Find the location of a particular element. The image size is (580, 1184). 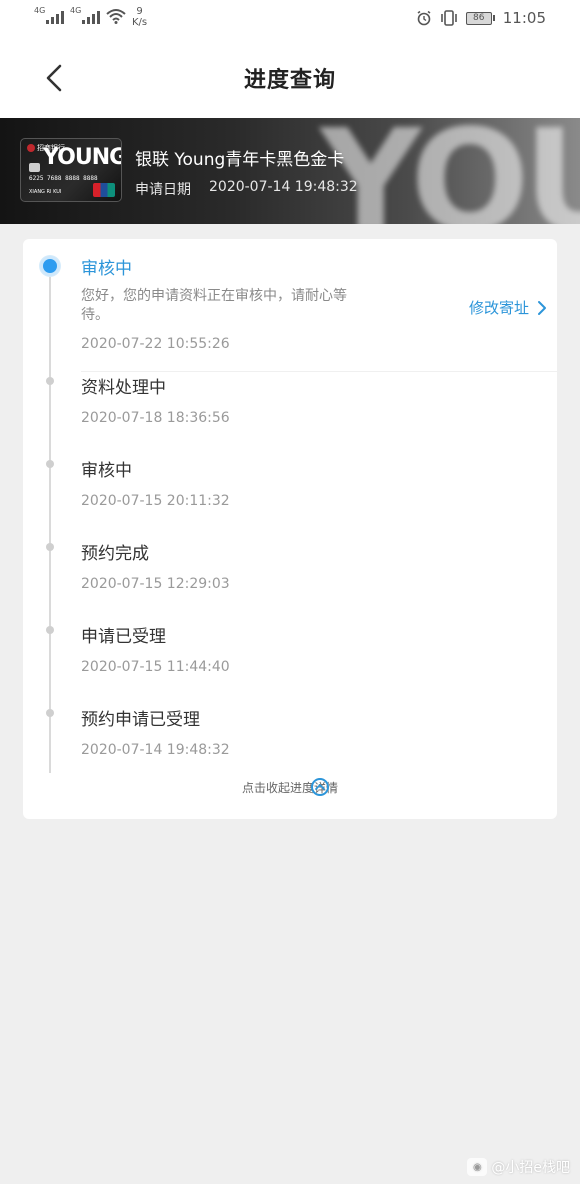

step-time: 2020-07-15 20:11:32 is located at coordinates (155, 501).